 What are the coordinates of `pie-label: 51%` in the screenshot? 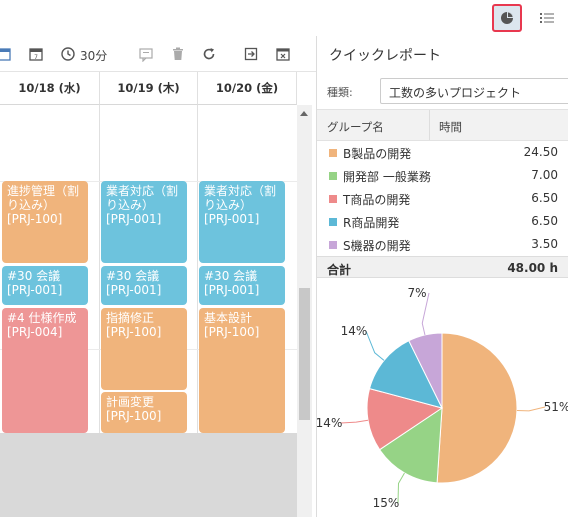 It's located at (556, 407).